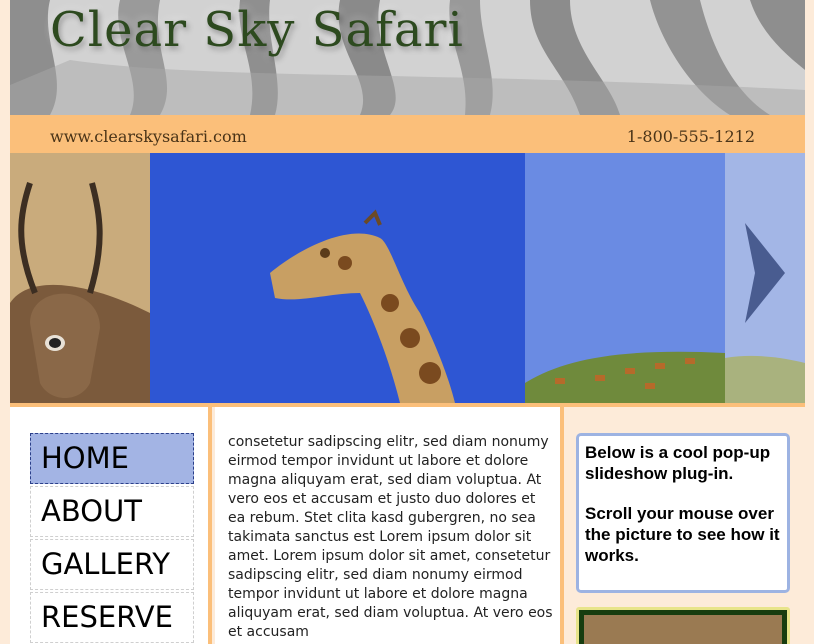  Describe the element at coordinates (112, 564) in the screenshot. I see `nav-item-gallery: GALLERY` at that location.